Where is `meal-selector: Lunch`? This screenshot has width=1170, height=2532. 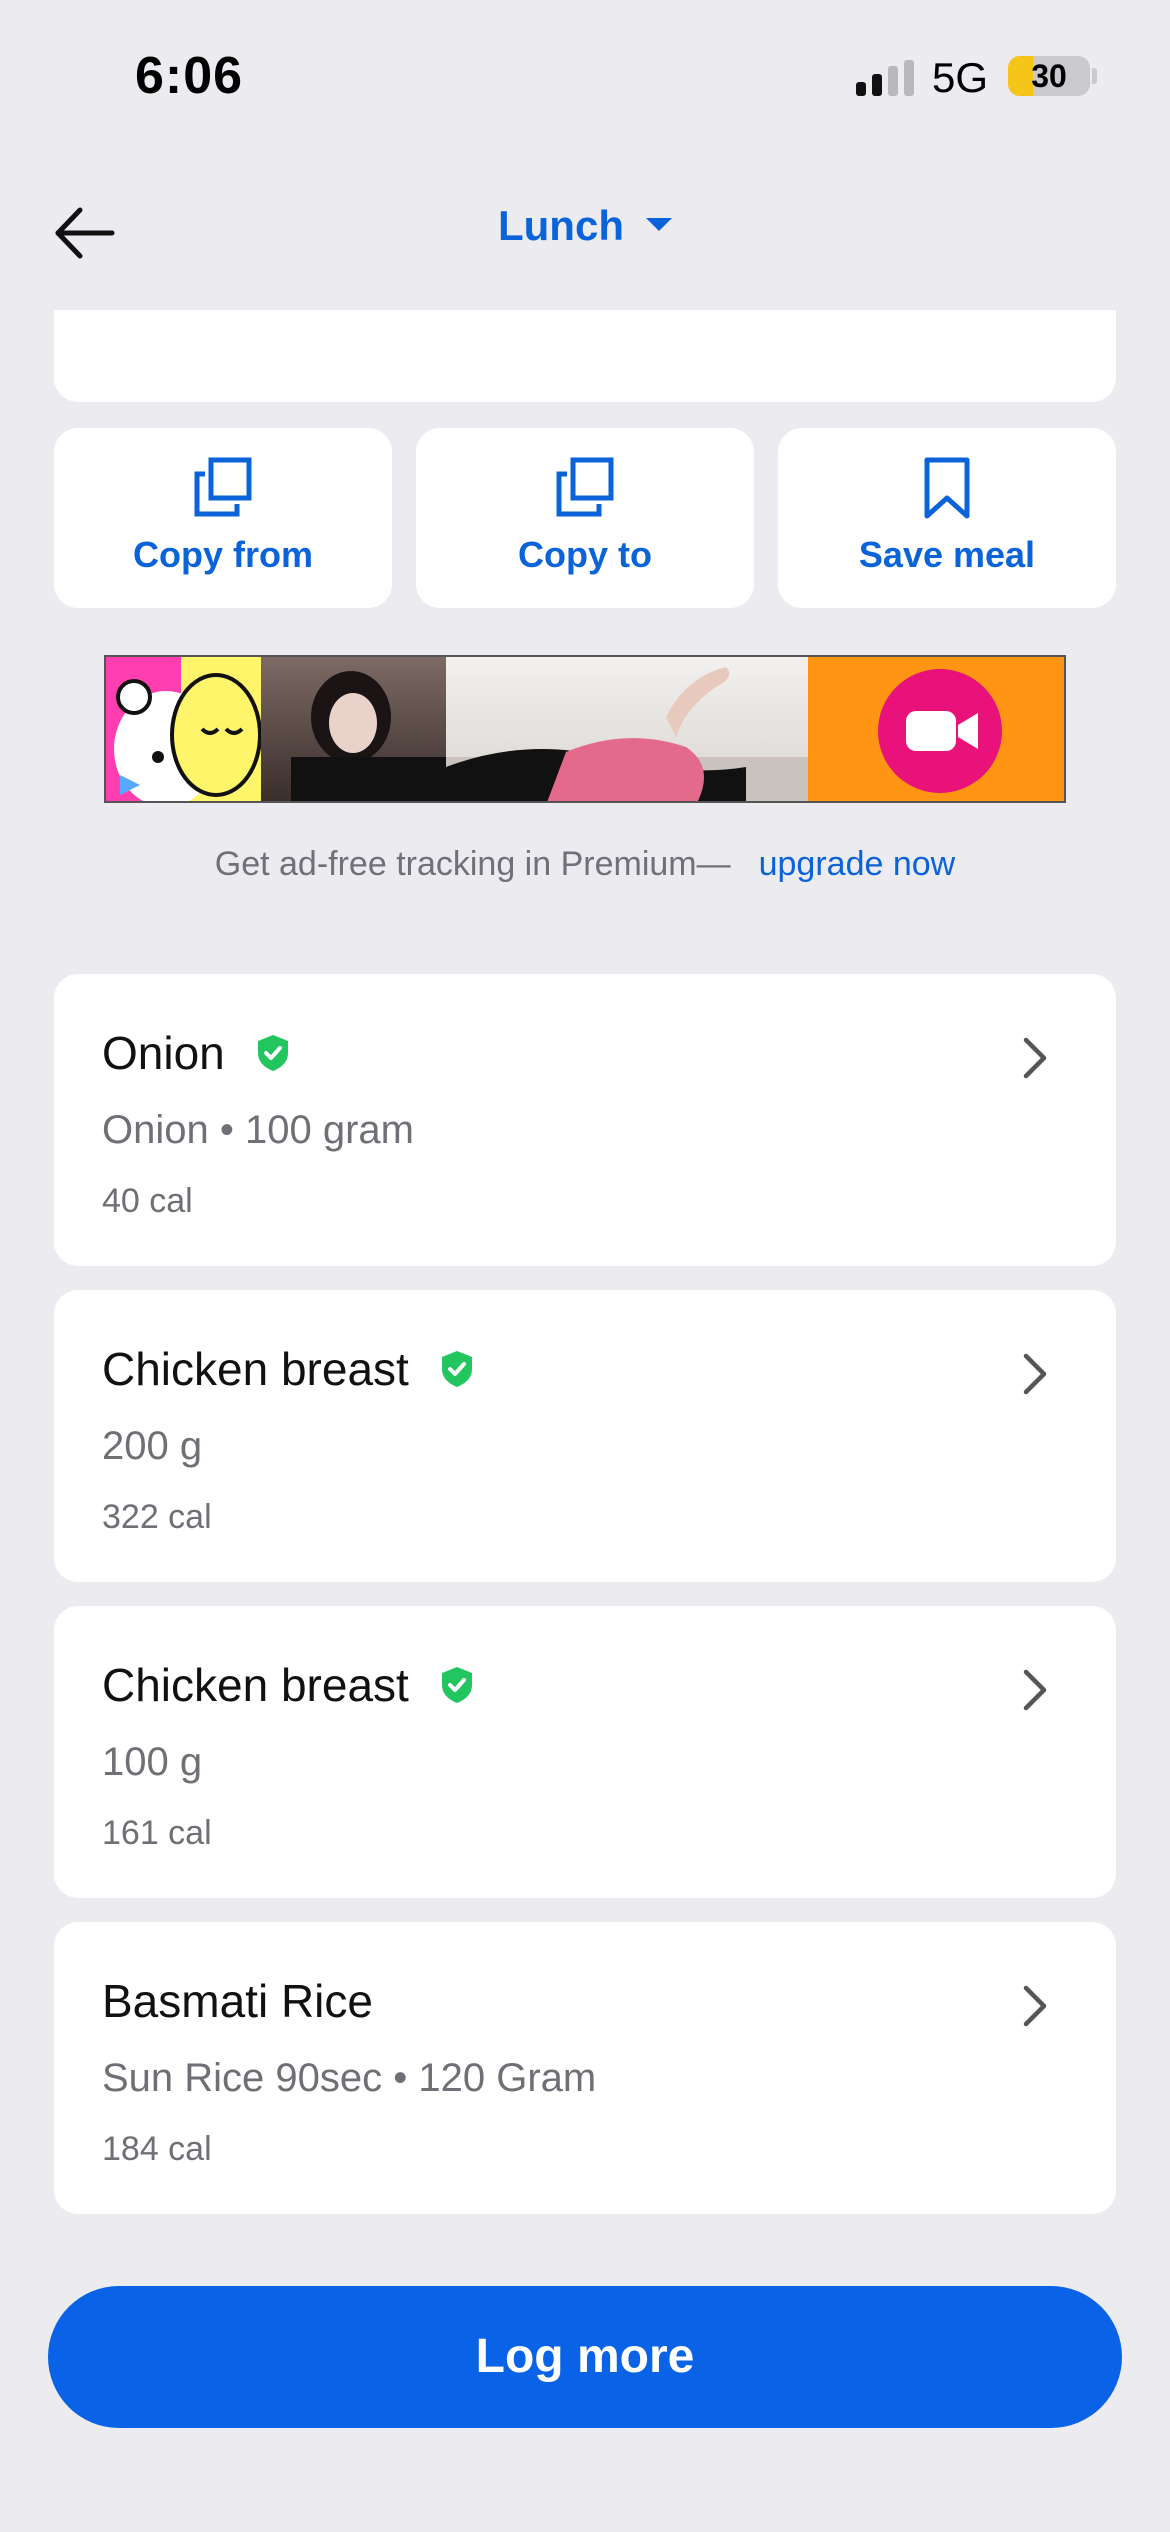 meal-selector: Lunch is located at coordinates (585, 226).